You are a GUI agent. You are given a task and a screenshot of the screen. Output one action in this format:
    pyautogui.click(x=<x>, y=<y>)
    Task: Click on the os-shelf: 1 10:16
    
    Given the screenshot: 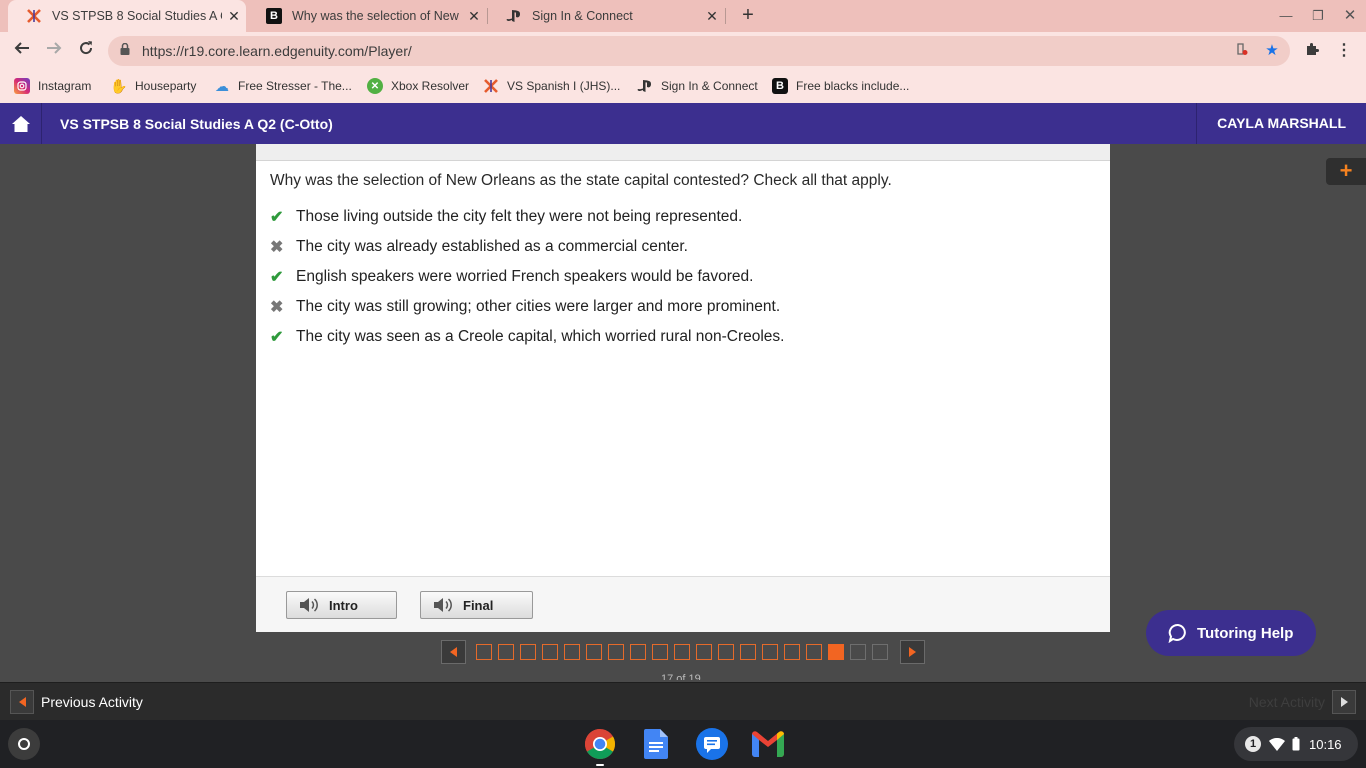 What is the action you would take?
    pyautogui.click(x=683, y=744)
    